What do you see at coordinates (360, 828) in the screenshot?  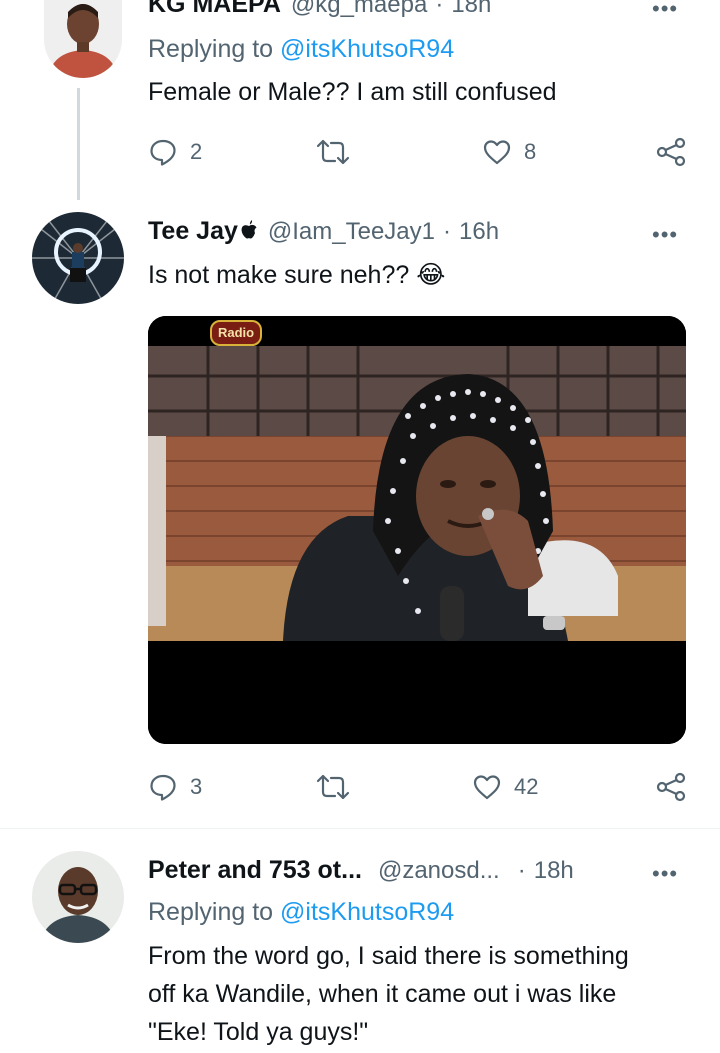 I see `tweet-divider` at bounding box center [360, 828].